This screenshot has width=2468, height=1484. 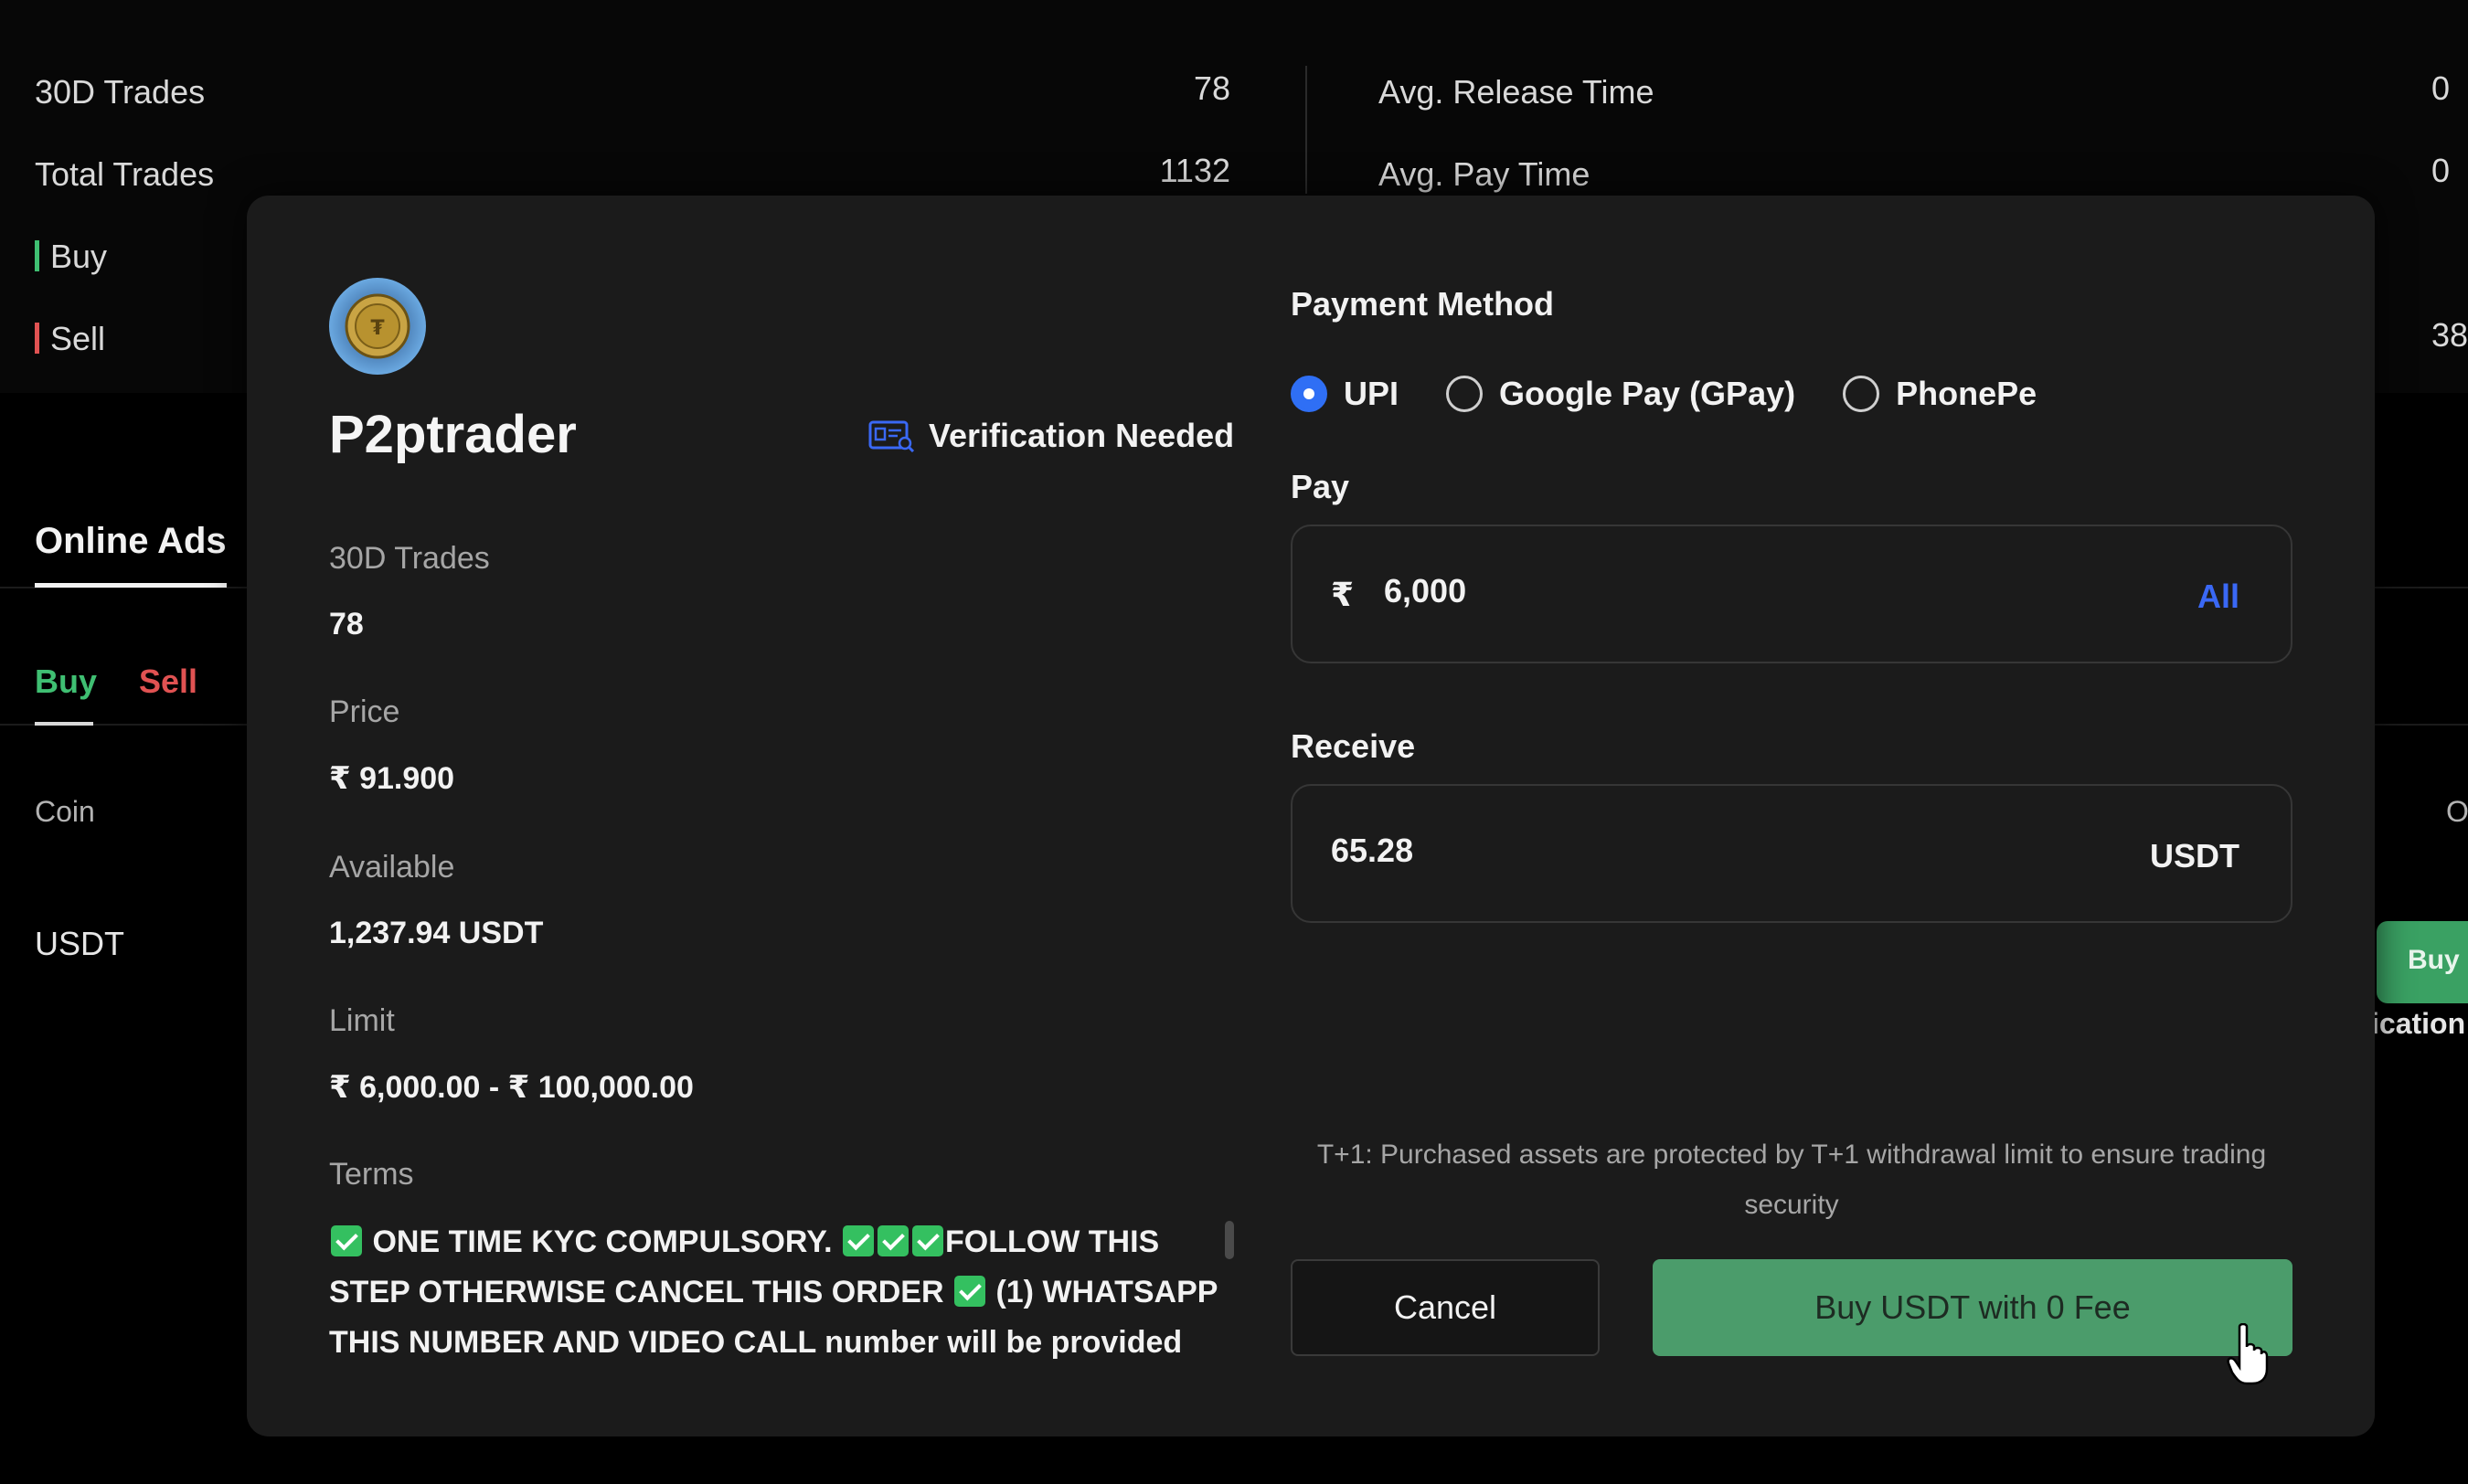 What do you see at coordinates (125, 174) in the screenshot?
I see `stat-label-total-trades: Total Trades` at bounding box center [125, 174].